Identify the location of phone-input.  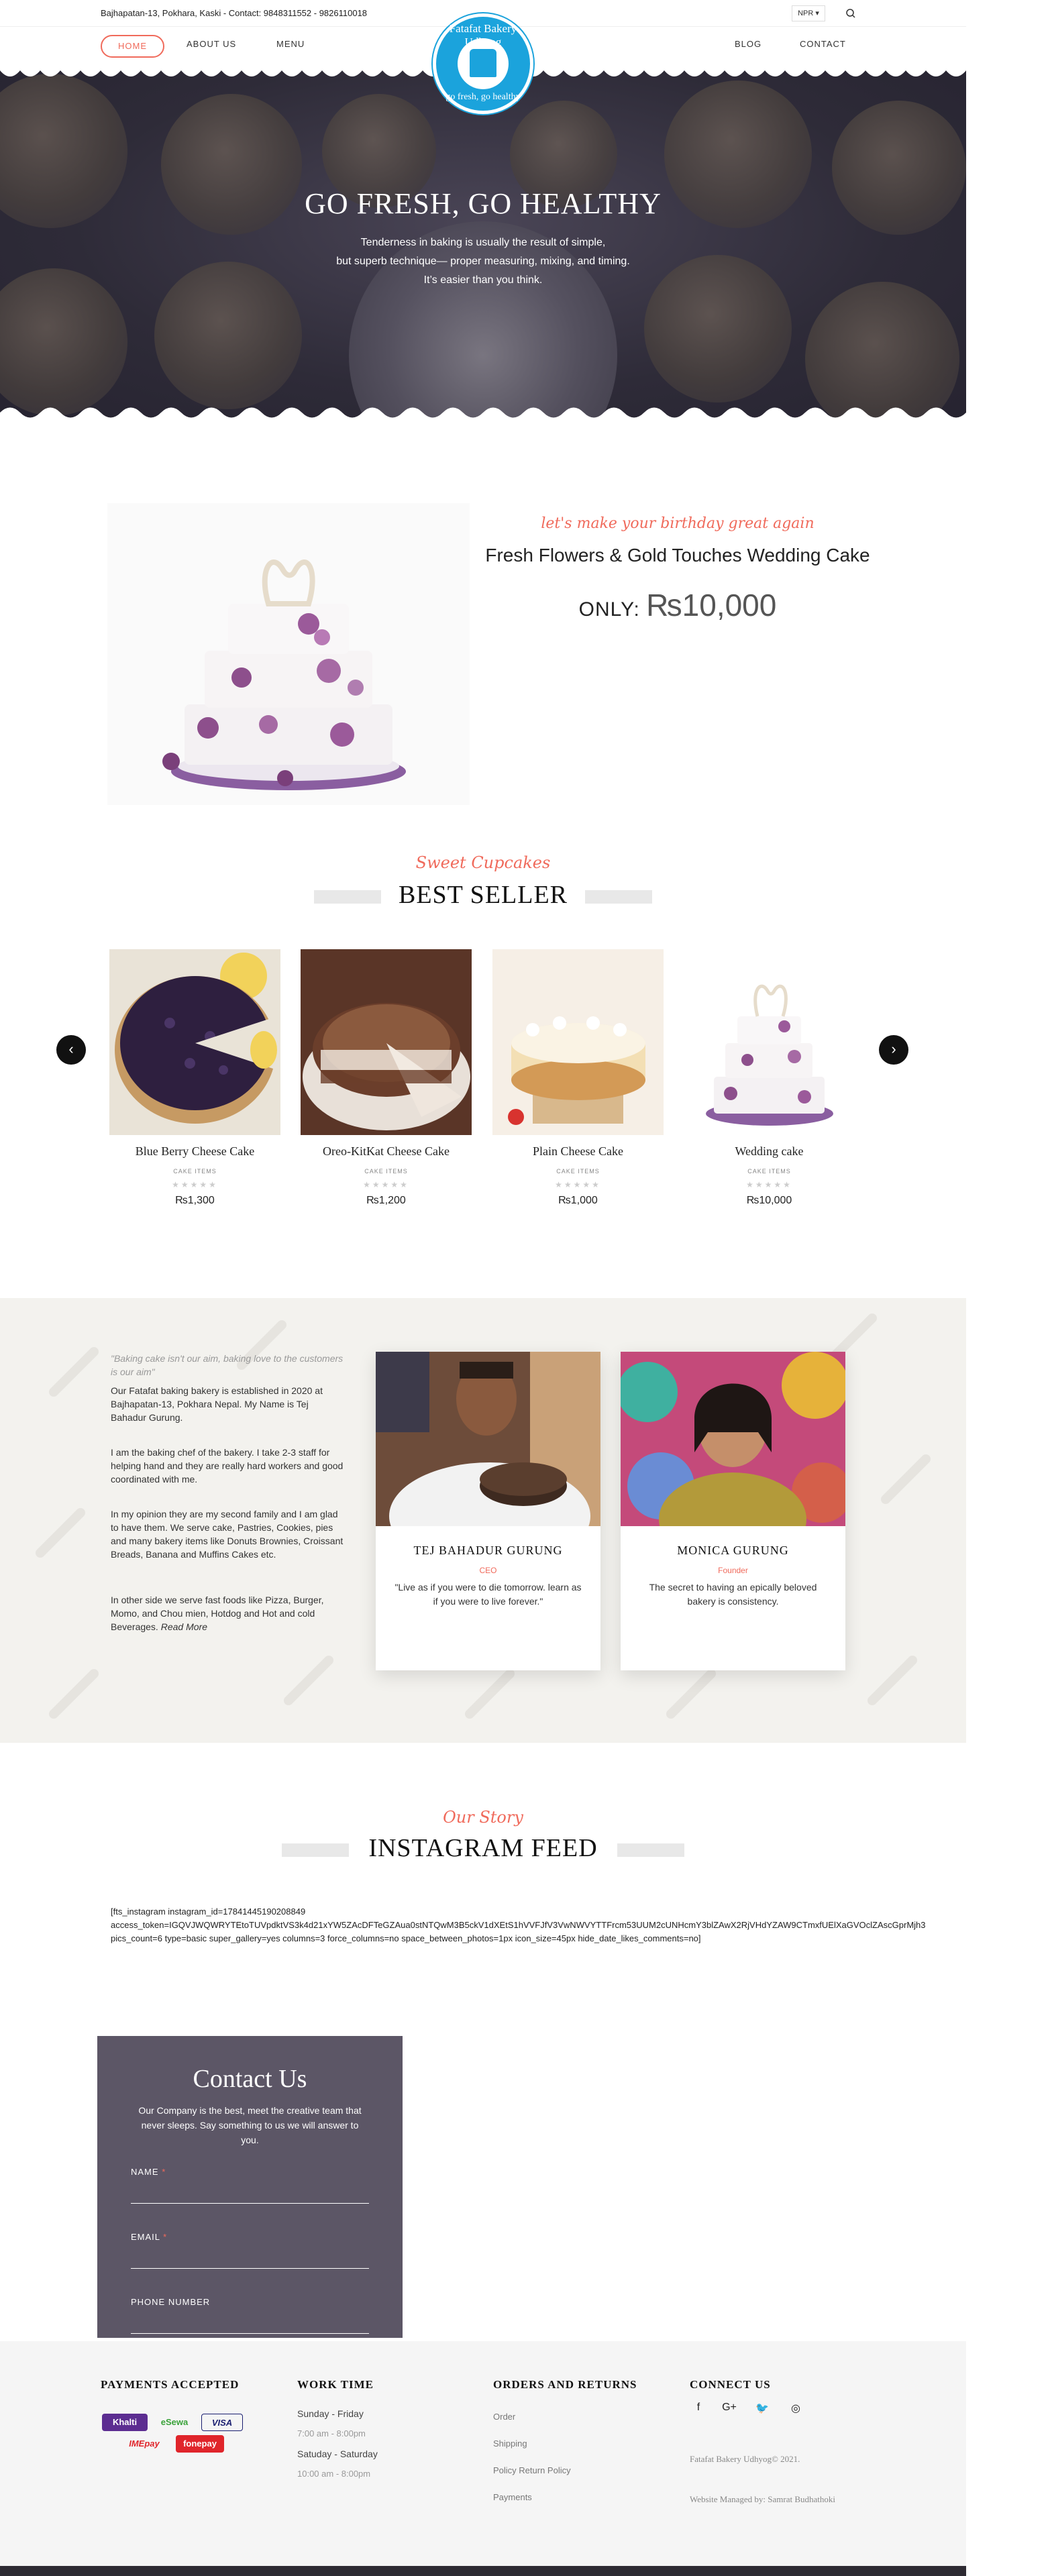
(250, 2320).